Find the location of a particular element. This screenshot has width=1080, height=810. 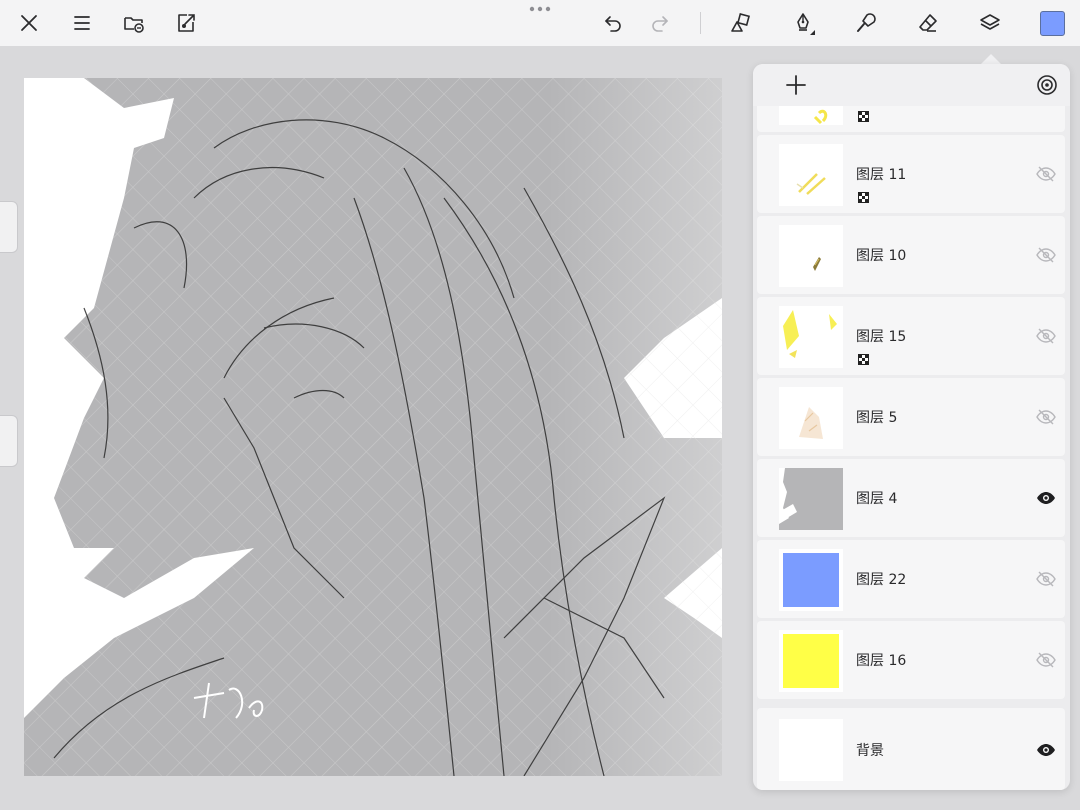

layer-row: 图层 4 is located at coordinates (911, 498).